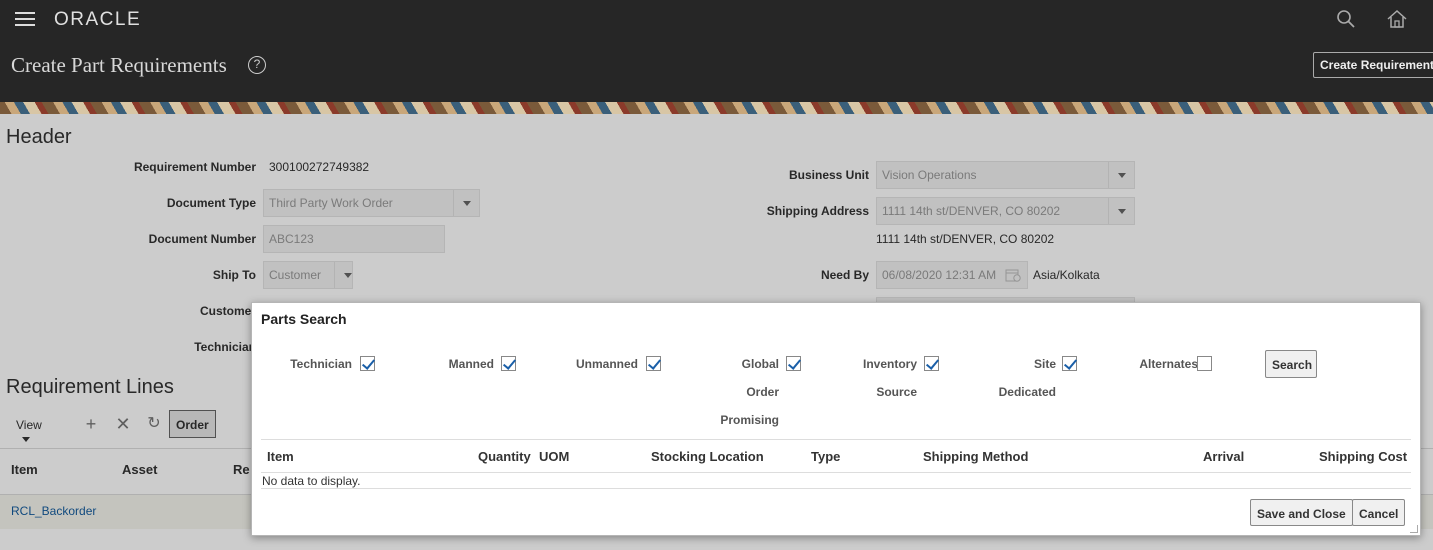 The image size is (1433, 550). Describe the element at coordinates (1379, 512) in the screenshot. I see `cancel-button: Cancel` at that location.